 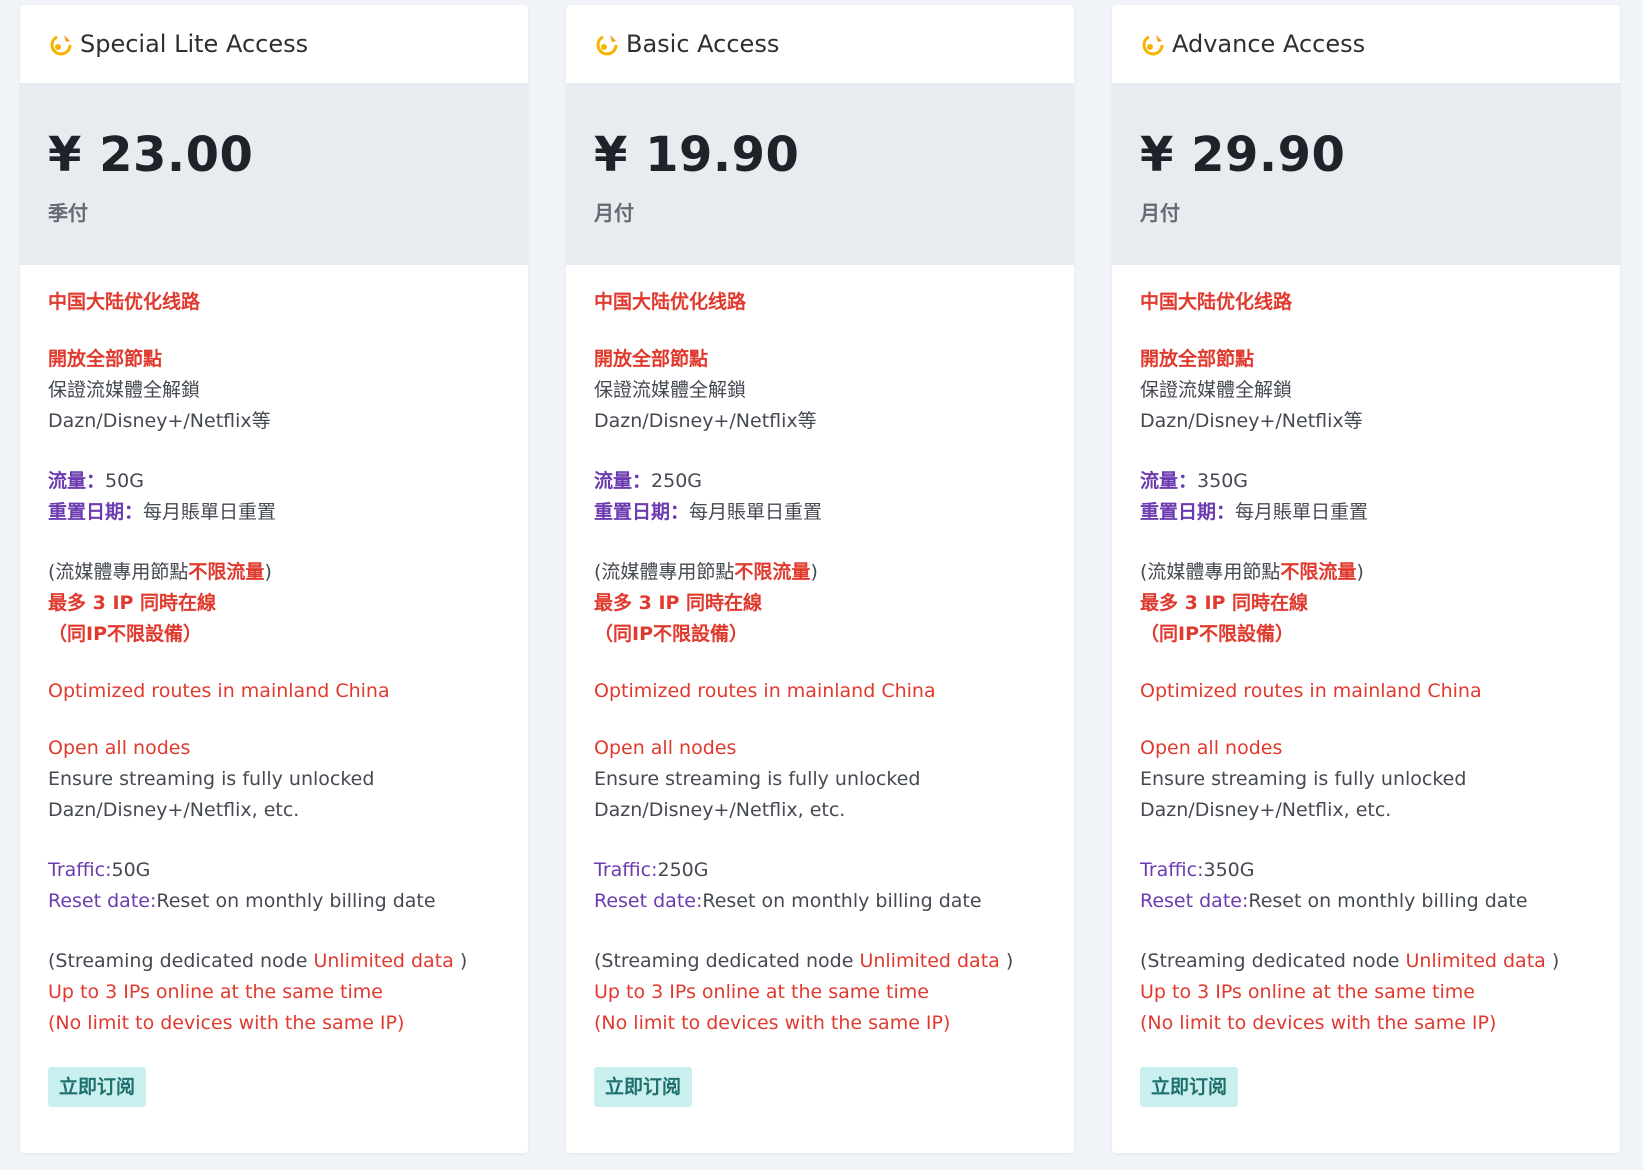 I want to click on price-panel: ¥ 19.90 月付, so click(x=820, y=174).